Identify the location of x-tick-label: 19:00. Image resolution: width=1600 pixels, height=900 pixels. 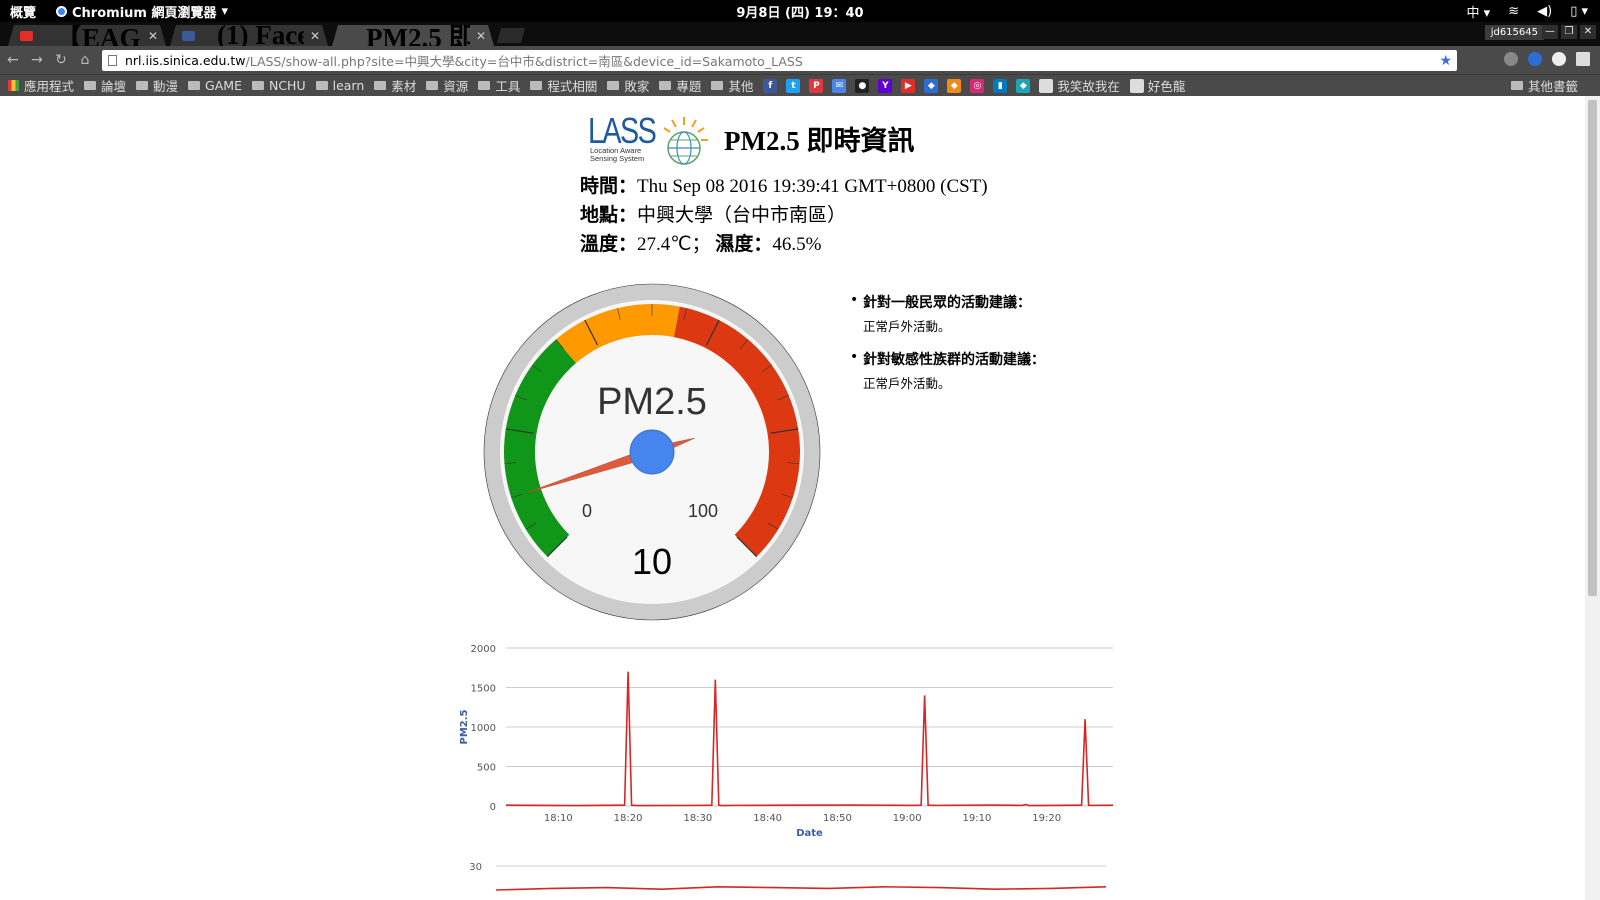
(907, 818).